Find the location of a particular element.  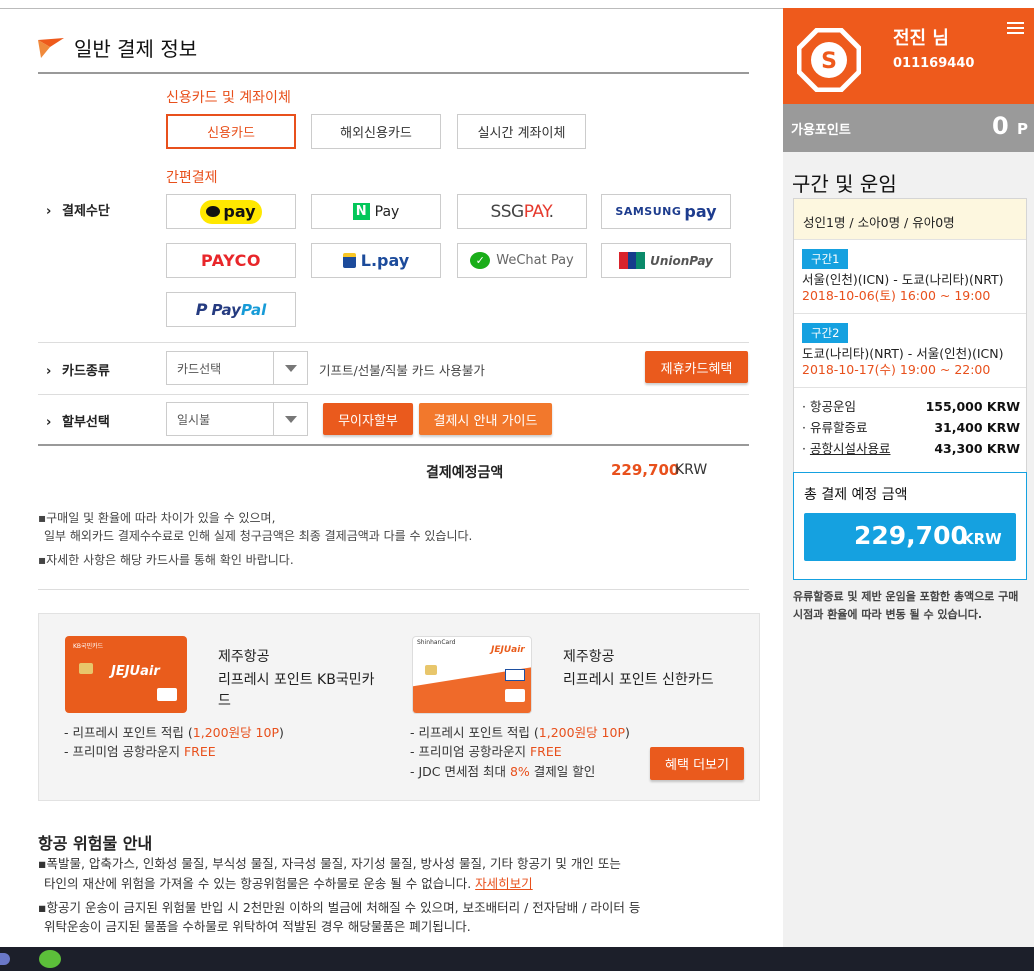

foreign-card-button: 해외신용카드 is located at coordinates (376, 131).